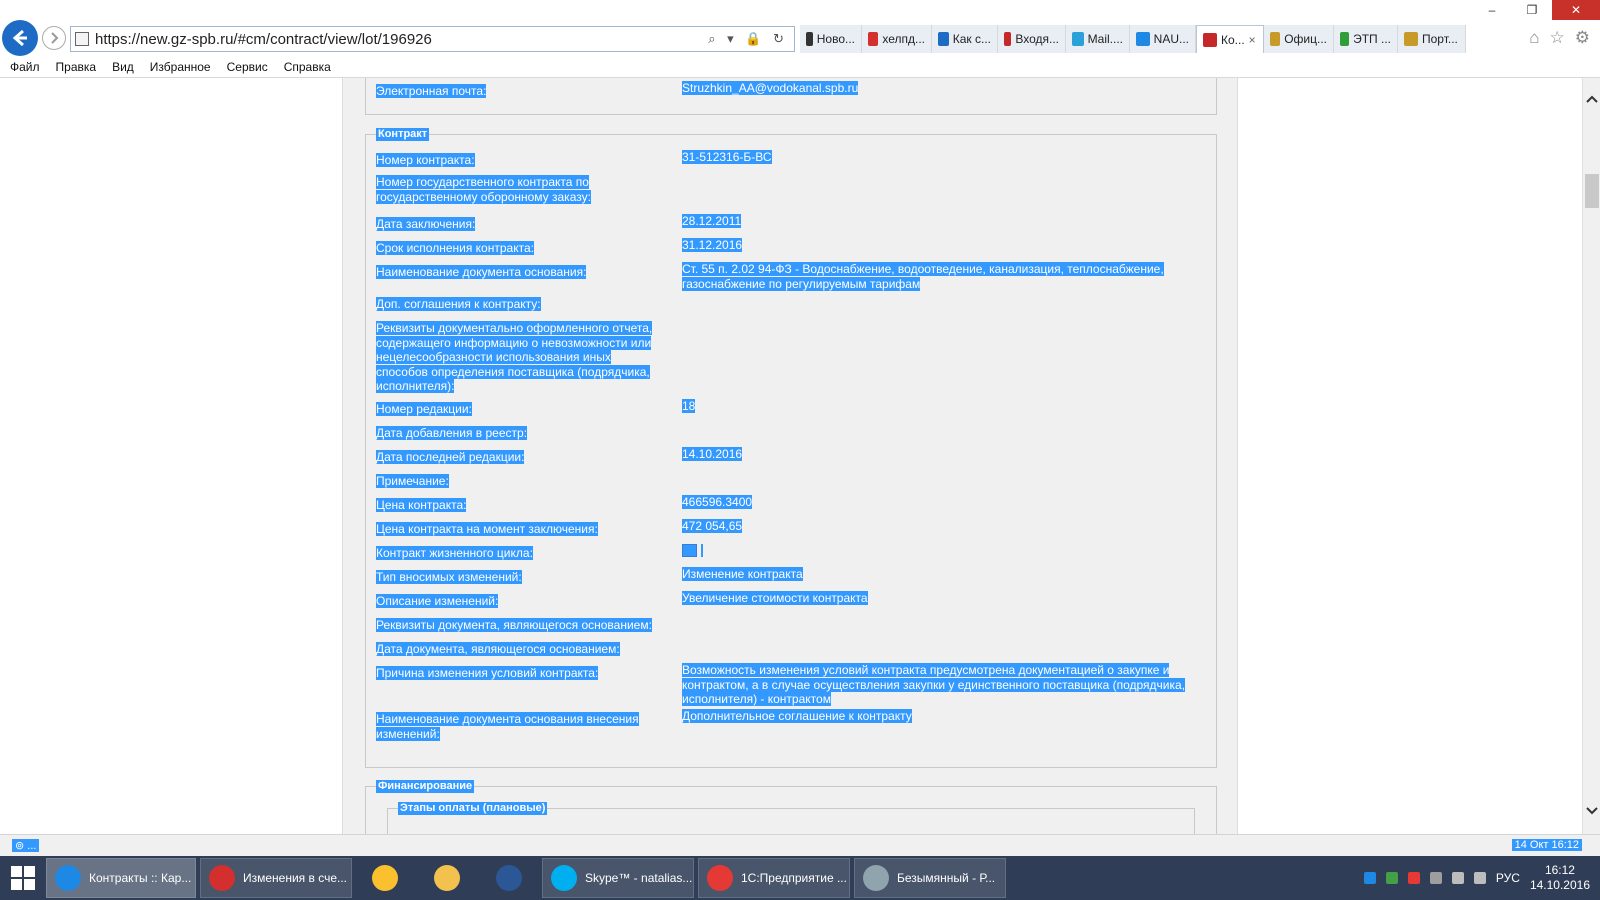 The height and width of the screenshot is (900, 1600). What do you see at coordinates (76, 67) in the screenshot?
I see `menu-item: Правка` at bounding box center [76, 67].